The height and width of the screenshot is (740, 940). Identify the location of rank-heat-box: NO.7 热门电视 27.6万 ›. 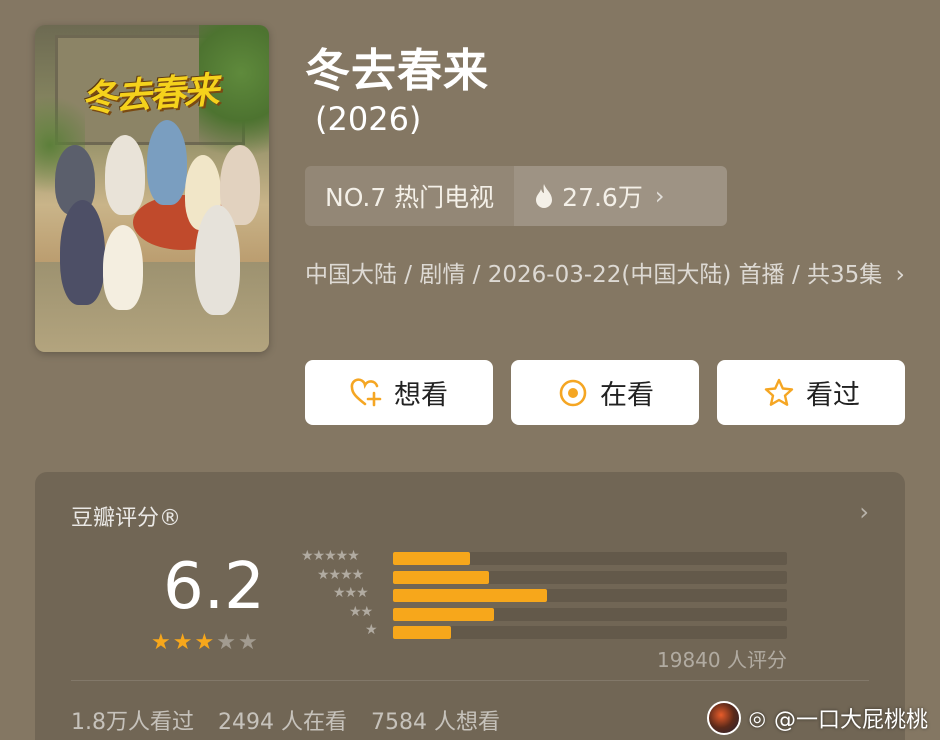
(516, 196).